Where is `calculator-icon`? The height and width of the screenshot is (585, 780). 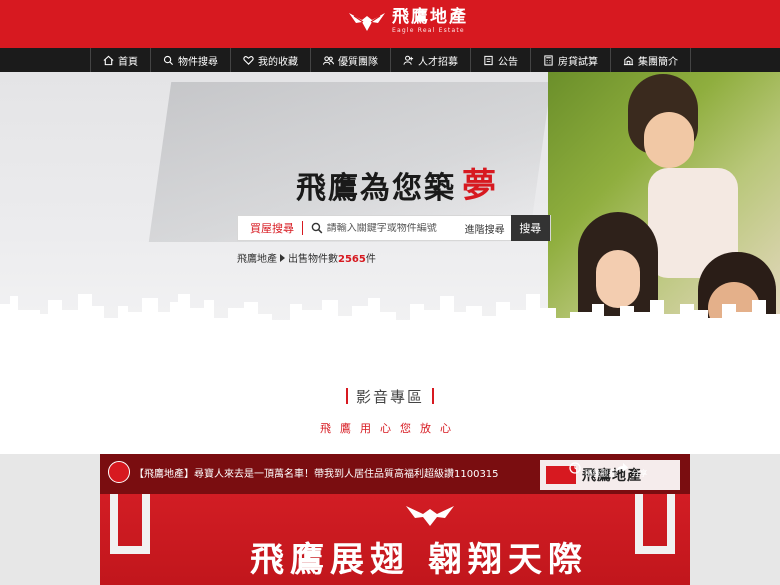
calculator-icon is located at coordinates (548, 60).